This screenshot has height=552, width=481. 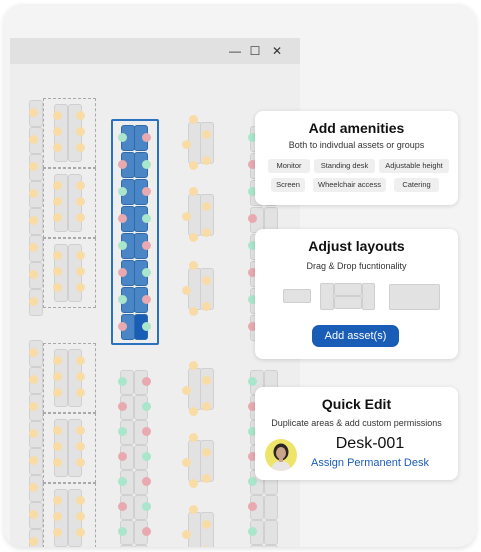 I want to click on close-icon: ✕, so click(x=277, y=51).